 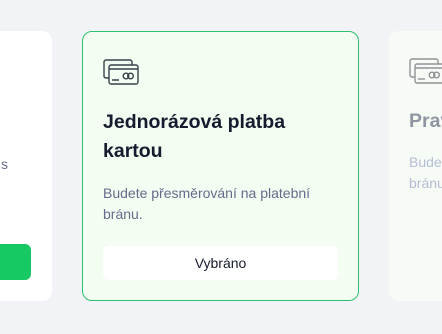 What do you see at coordinates (194, 136) in the screenshot?
I see `card-title: Jednorázová platba kartou` at bounding box center [194, 136].